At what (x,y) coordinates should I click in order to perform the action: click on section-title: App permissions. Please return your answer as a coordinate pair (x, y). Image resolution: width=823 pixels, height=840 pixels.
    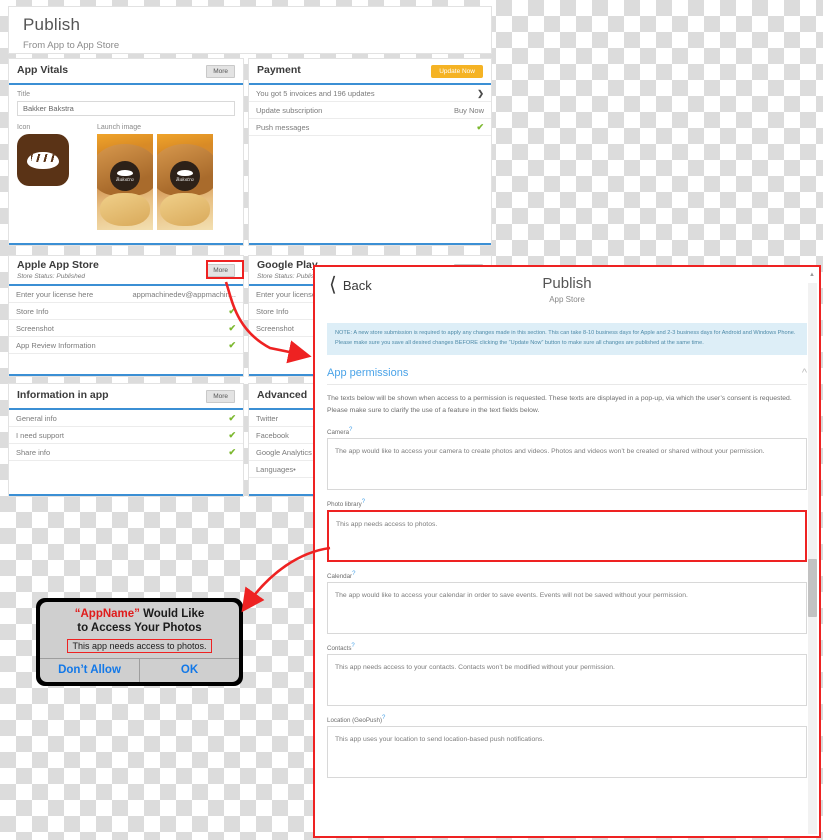
    Looking at the image, I should click on (368, 372).